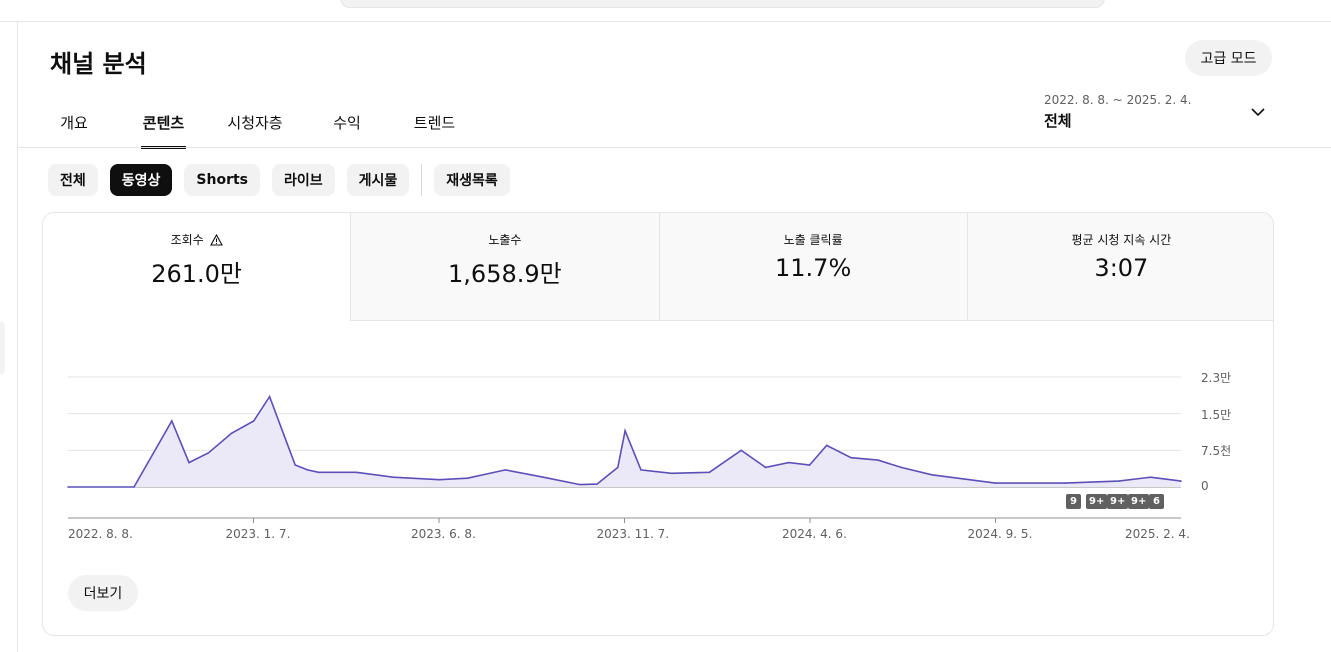  Describe the element at coordinates (1058, 120) in the screenshot. I see `date-range-value: 전체` at that location.